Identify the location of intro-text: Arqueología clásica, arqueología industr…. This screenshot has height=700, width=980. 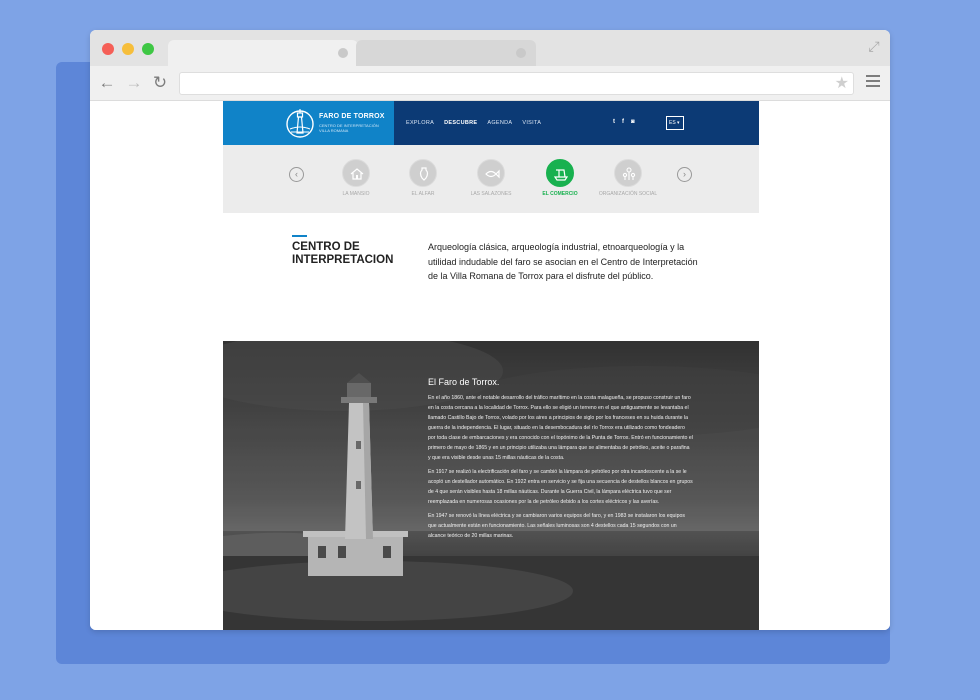
(563, 261).